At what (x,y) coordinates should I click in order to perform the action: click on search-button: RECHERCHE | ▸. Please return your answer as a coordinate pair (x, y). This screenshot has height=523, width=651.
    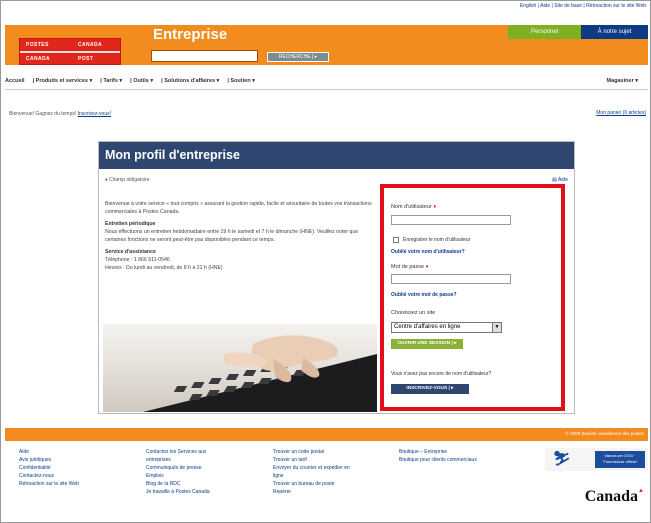
    Looking at the image, I should click on (298, 57).